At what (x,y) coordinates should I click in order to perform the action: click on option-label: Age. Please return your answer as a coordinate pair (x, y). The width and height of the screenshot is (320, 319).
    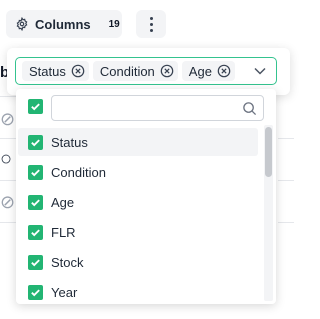
    Looking at the image, I should click on (63, 202).